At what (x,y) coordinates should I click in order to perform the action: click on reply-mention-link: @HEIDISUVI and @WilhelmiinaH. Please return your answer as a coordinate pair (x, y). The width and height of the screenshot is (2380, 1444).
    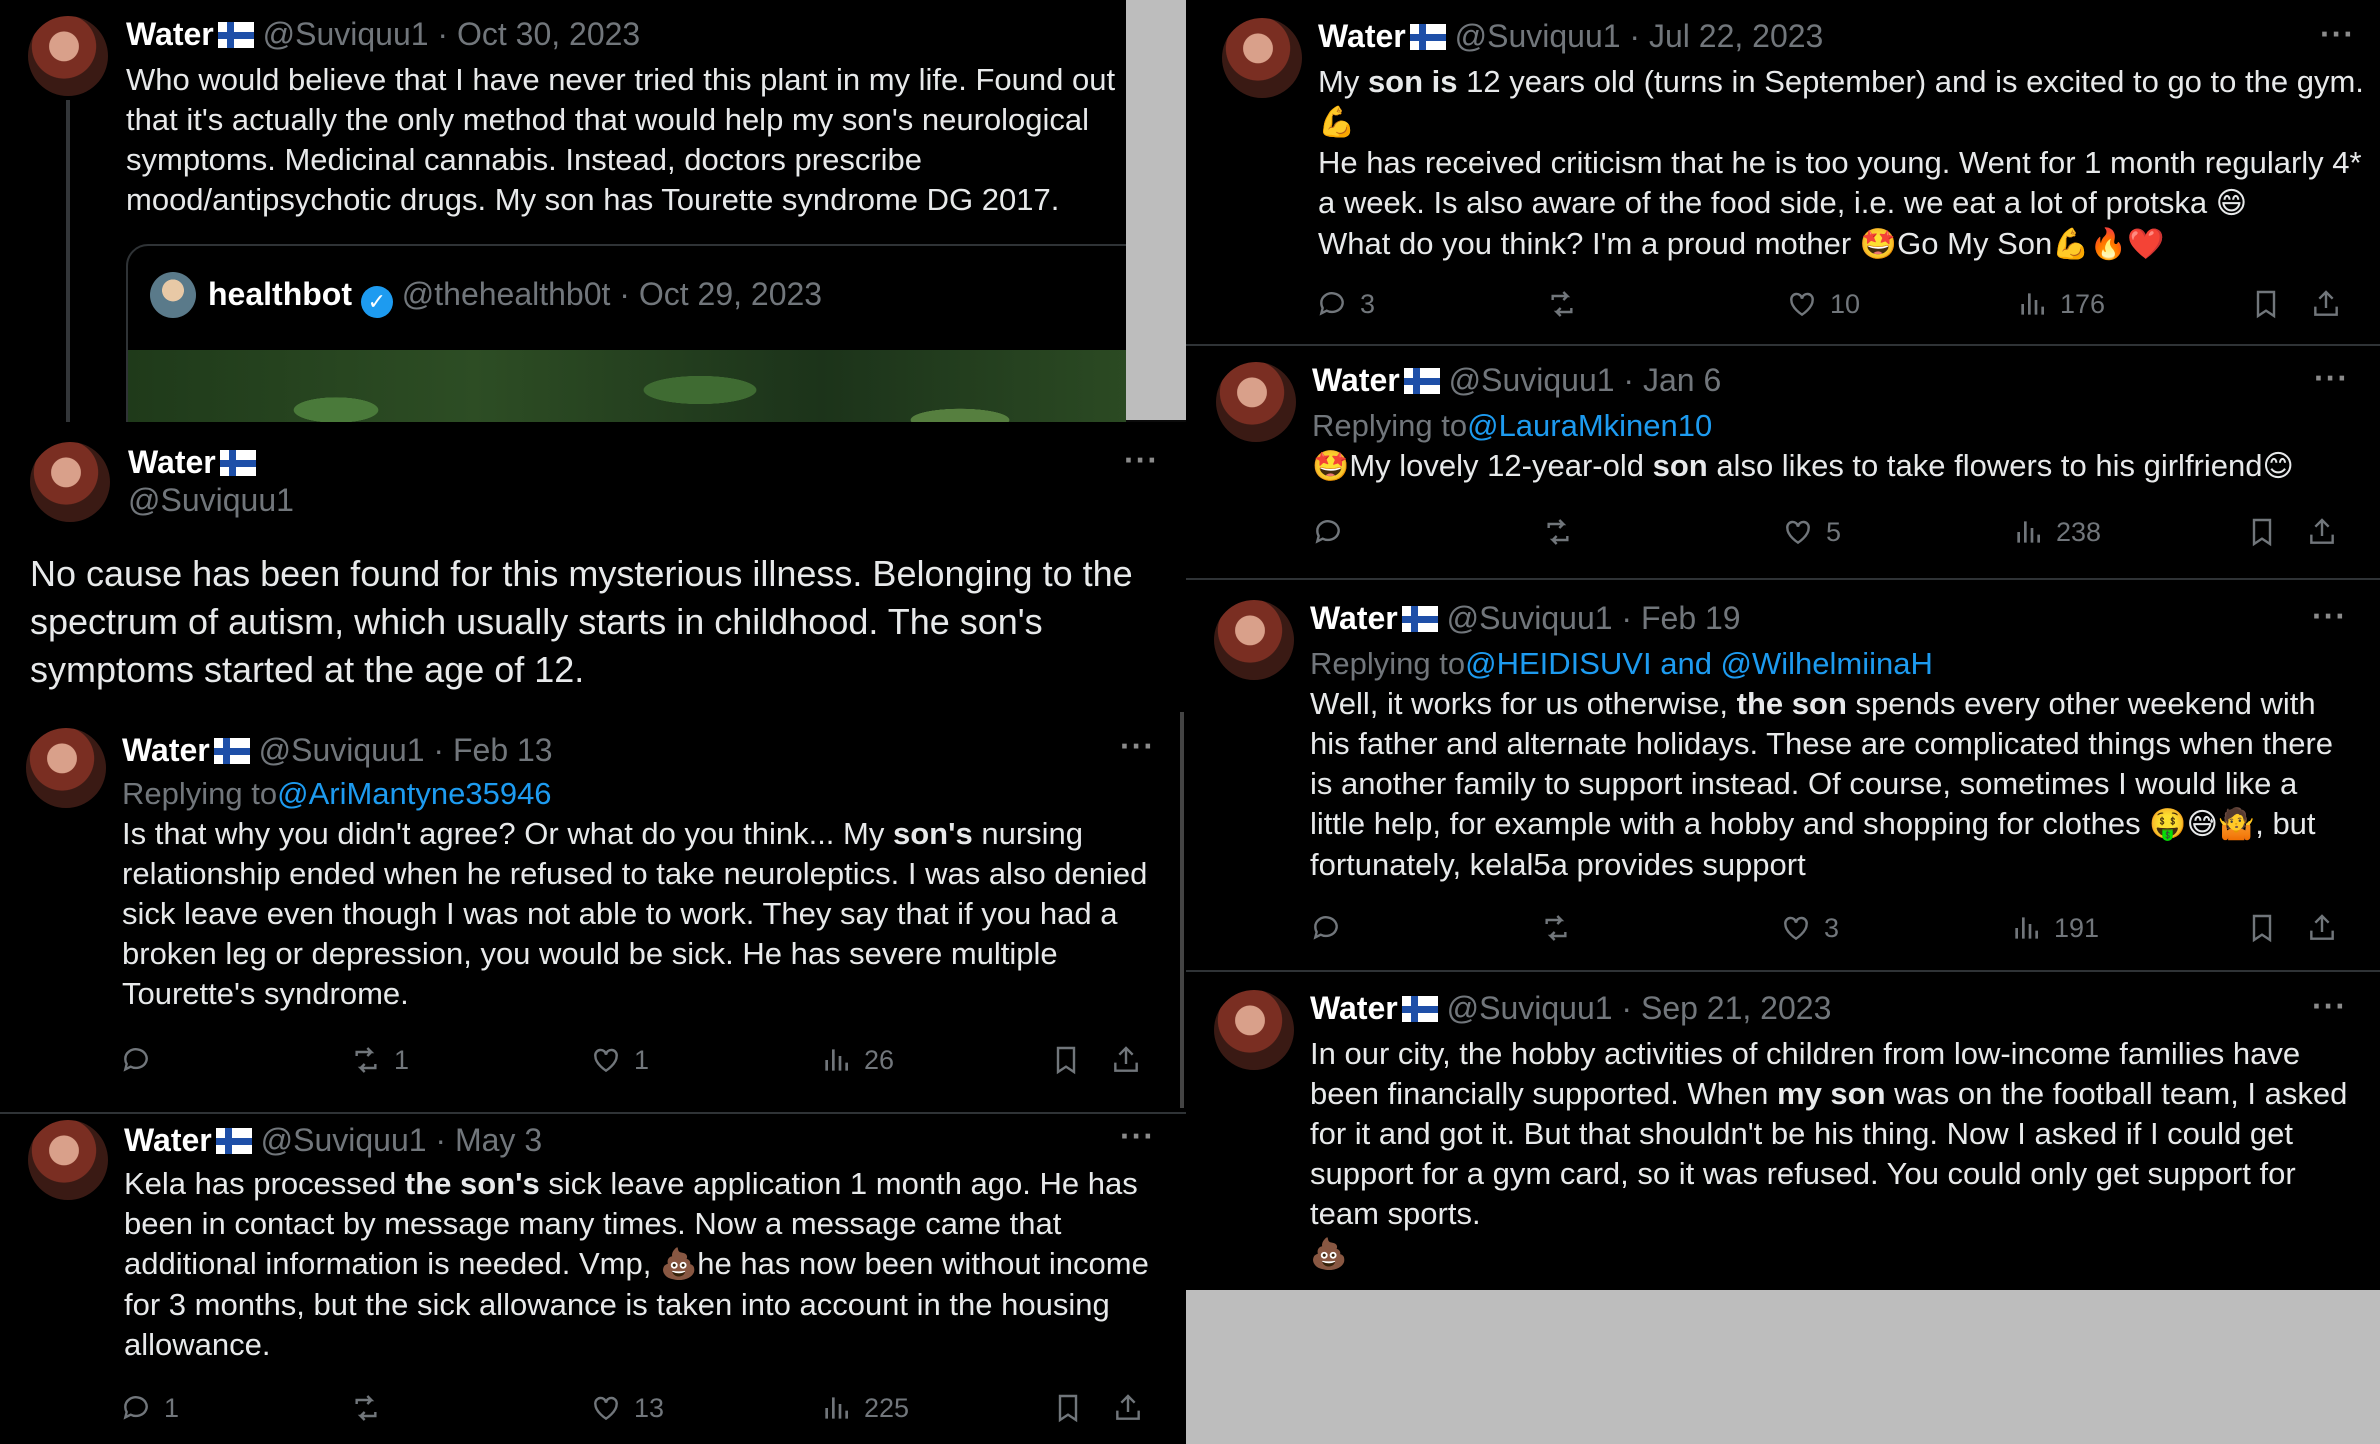
    Looking at the image, I should click on (1699, 663).